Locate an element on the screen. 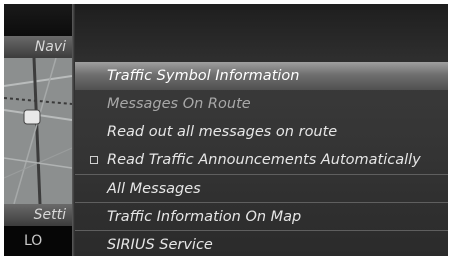  menu-item-label: Messages On Route is located at coordinates (179, 104).